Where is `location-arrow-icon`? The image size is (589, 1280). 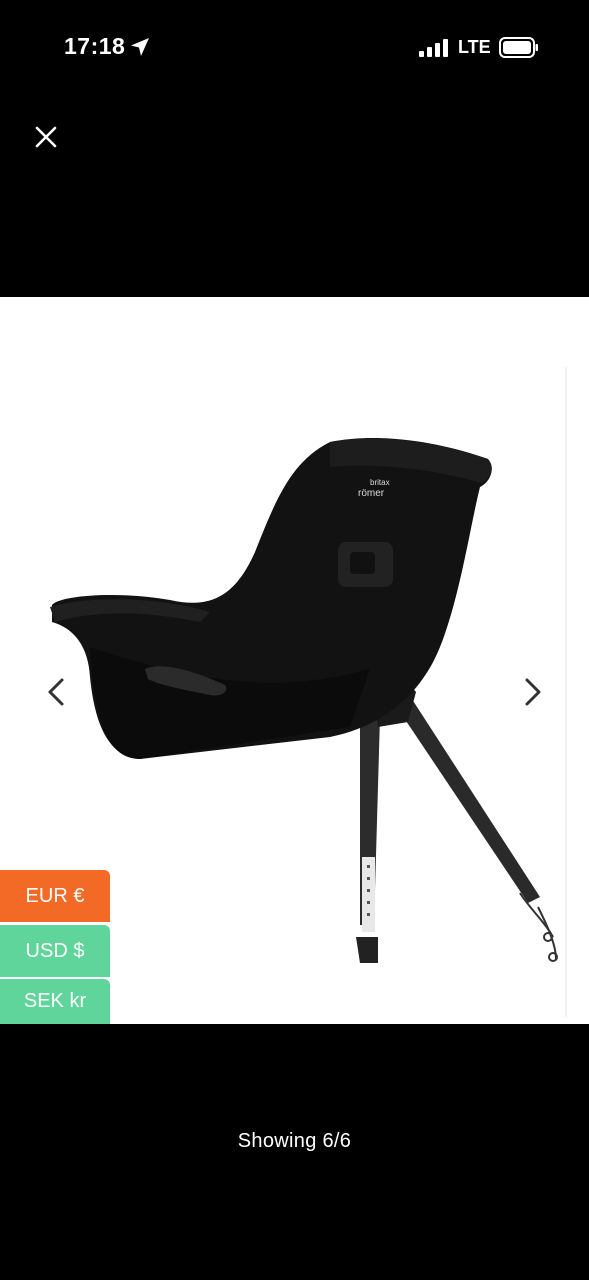
location-arrow-icon is located at coordinates (140, 47).